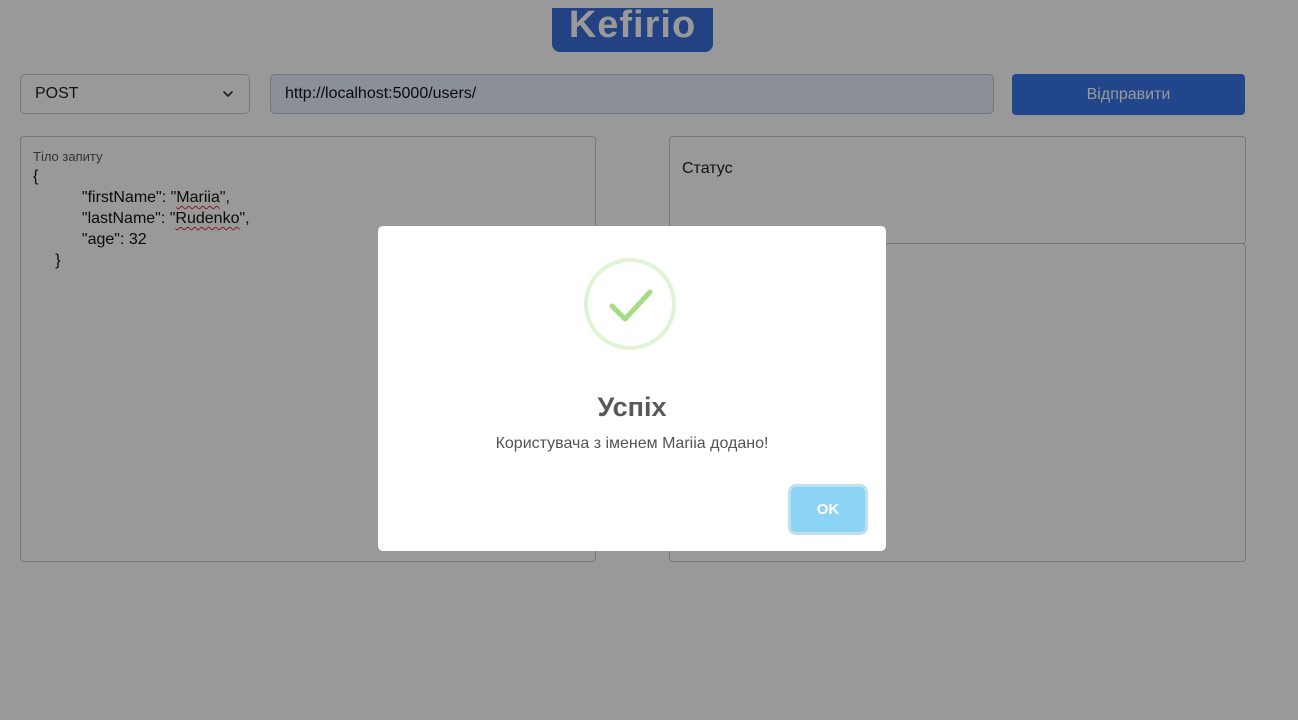  What do you see at coordinates (632, 443) in the screenshot?
I see `dialog-message: Користувача з іменем Mariia додано!` at bounding box center [632, 443].